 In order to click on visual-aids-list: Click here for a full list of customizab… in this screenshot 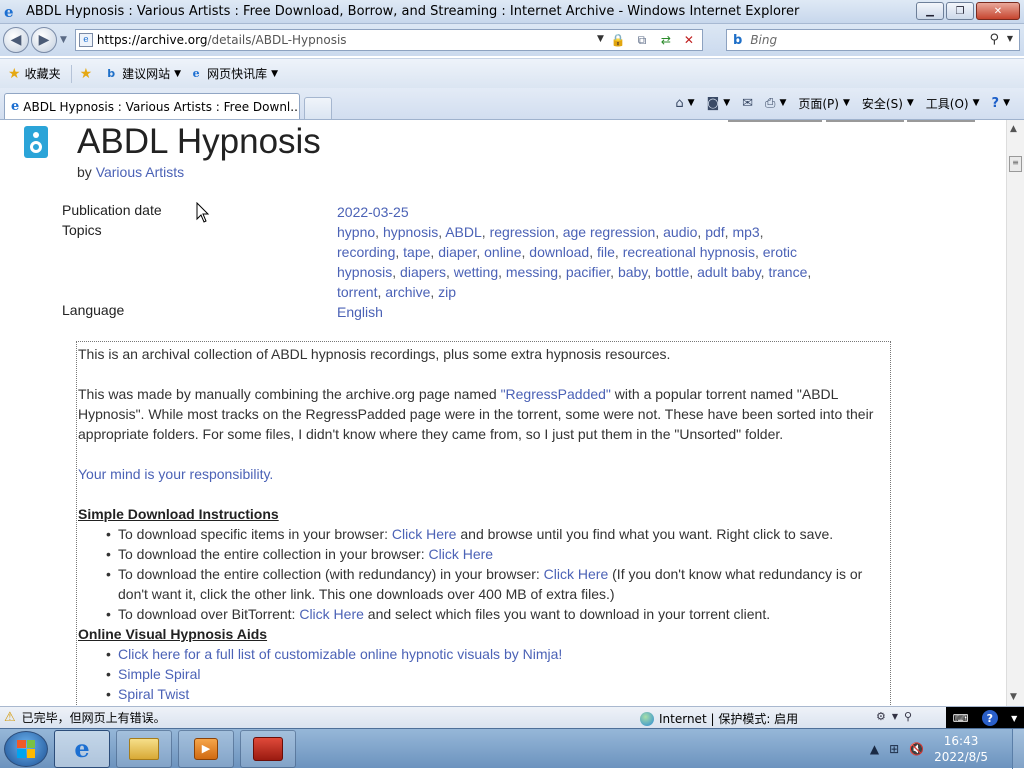, I will do `click(496, 674)`.